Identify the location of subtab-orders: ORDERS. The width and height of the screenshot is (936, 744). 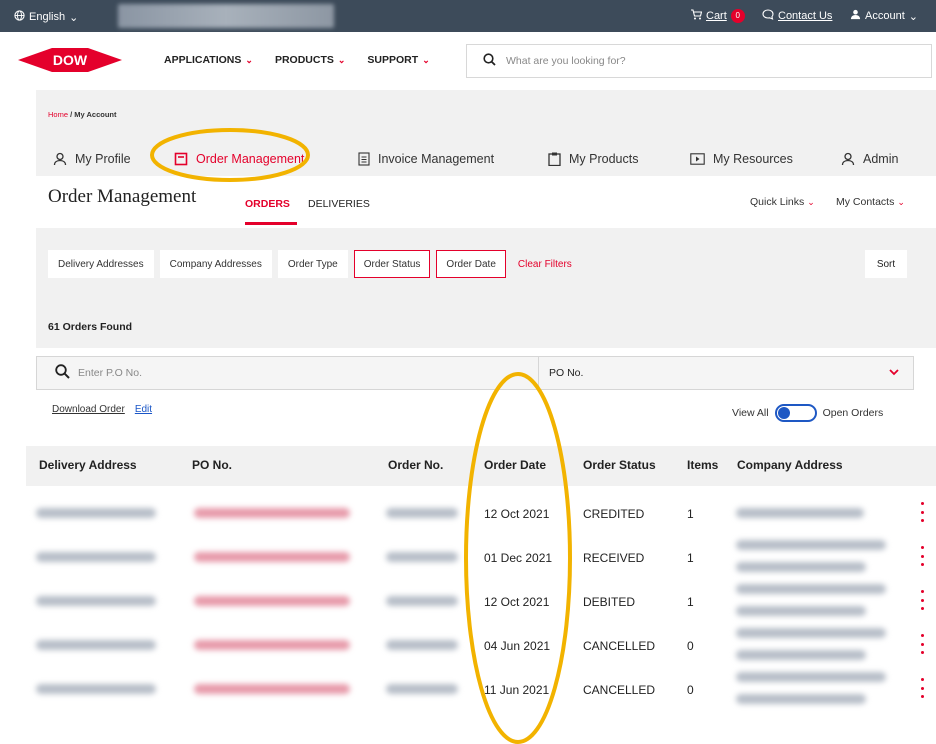
(267, 204).